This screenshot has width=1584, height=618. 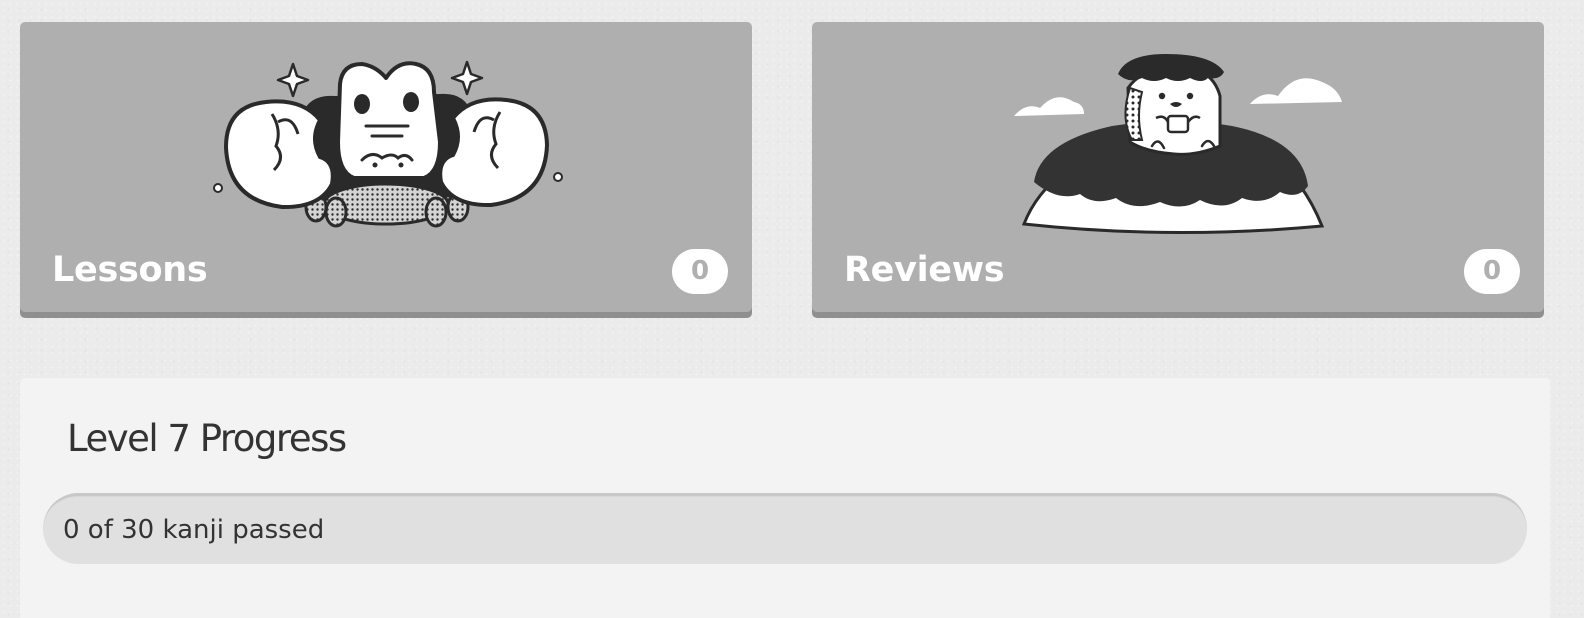 I want to click on reviews-count-badge: 0, so click(x=1492, y=271).